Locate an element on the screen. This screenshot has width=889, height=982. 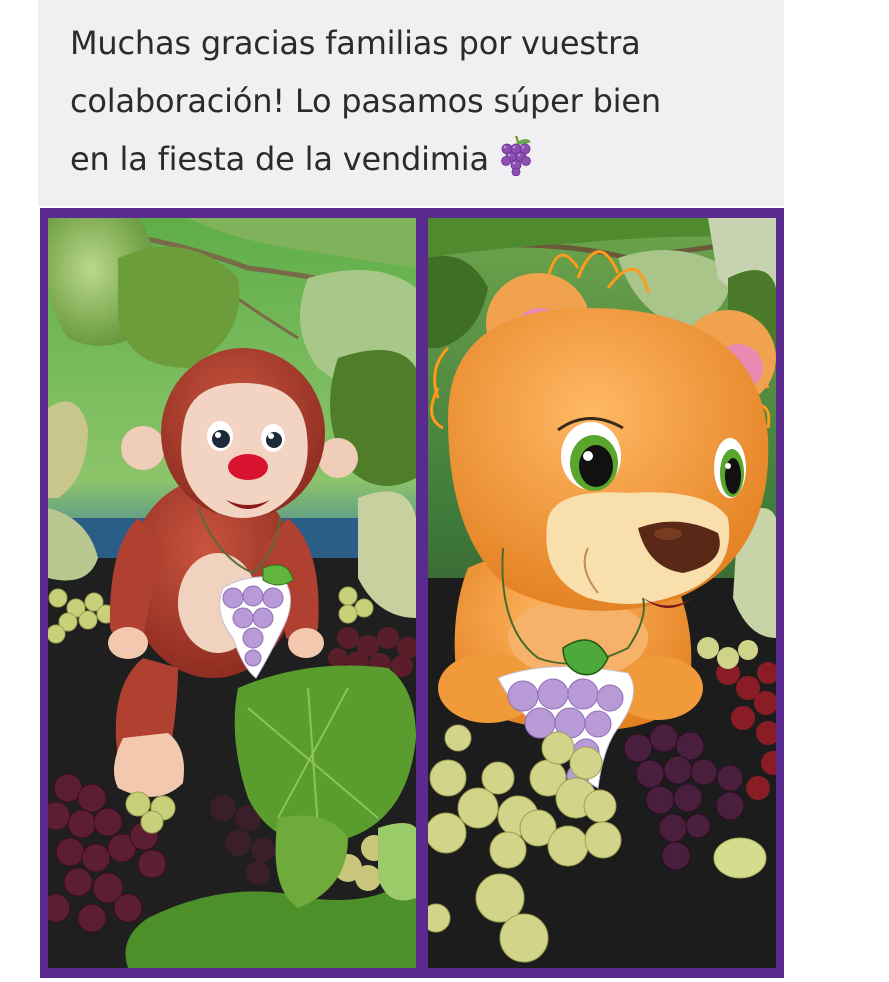
caption-line-2: colaboración! Lo pasamos súper bien is located at coordinates (365, 101).